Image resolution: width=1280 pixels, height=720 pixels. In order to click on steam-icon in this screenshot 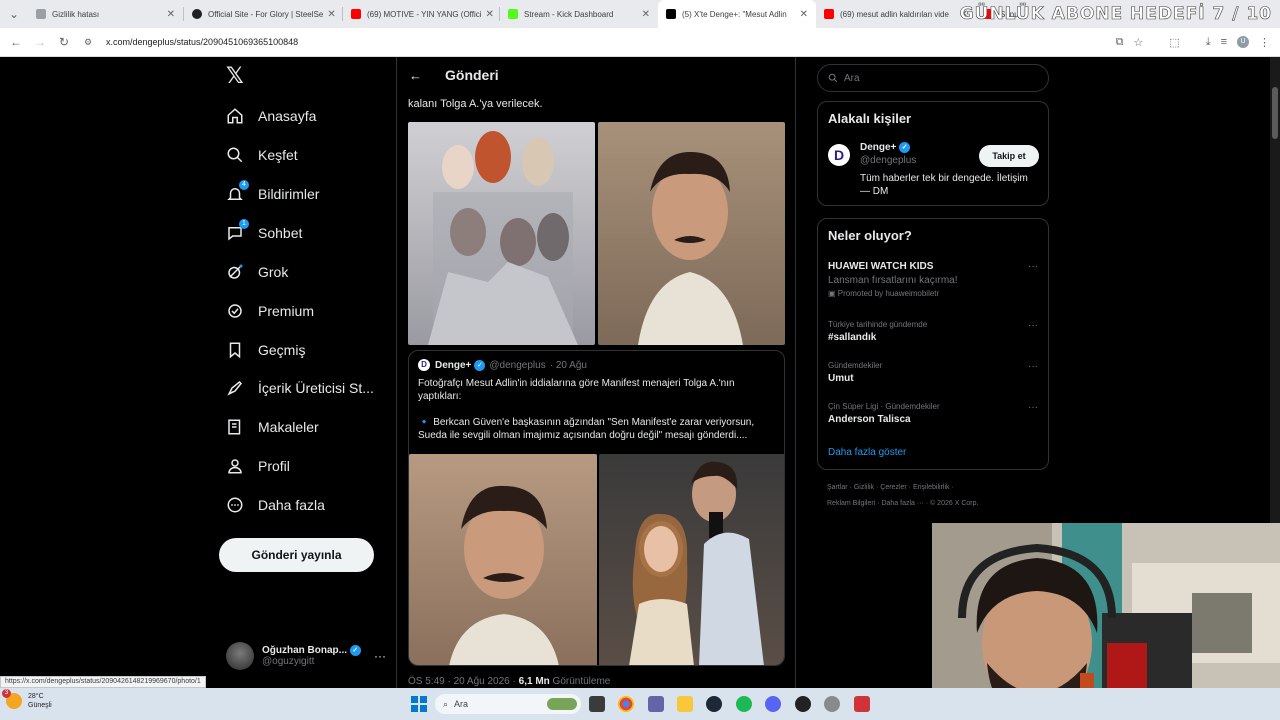, I will do `click(714, 704)`.